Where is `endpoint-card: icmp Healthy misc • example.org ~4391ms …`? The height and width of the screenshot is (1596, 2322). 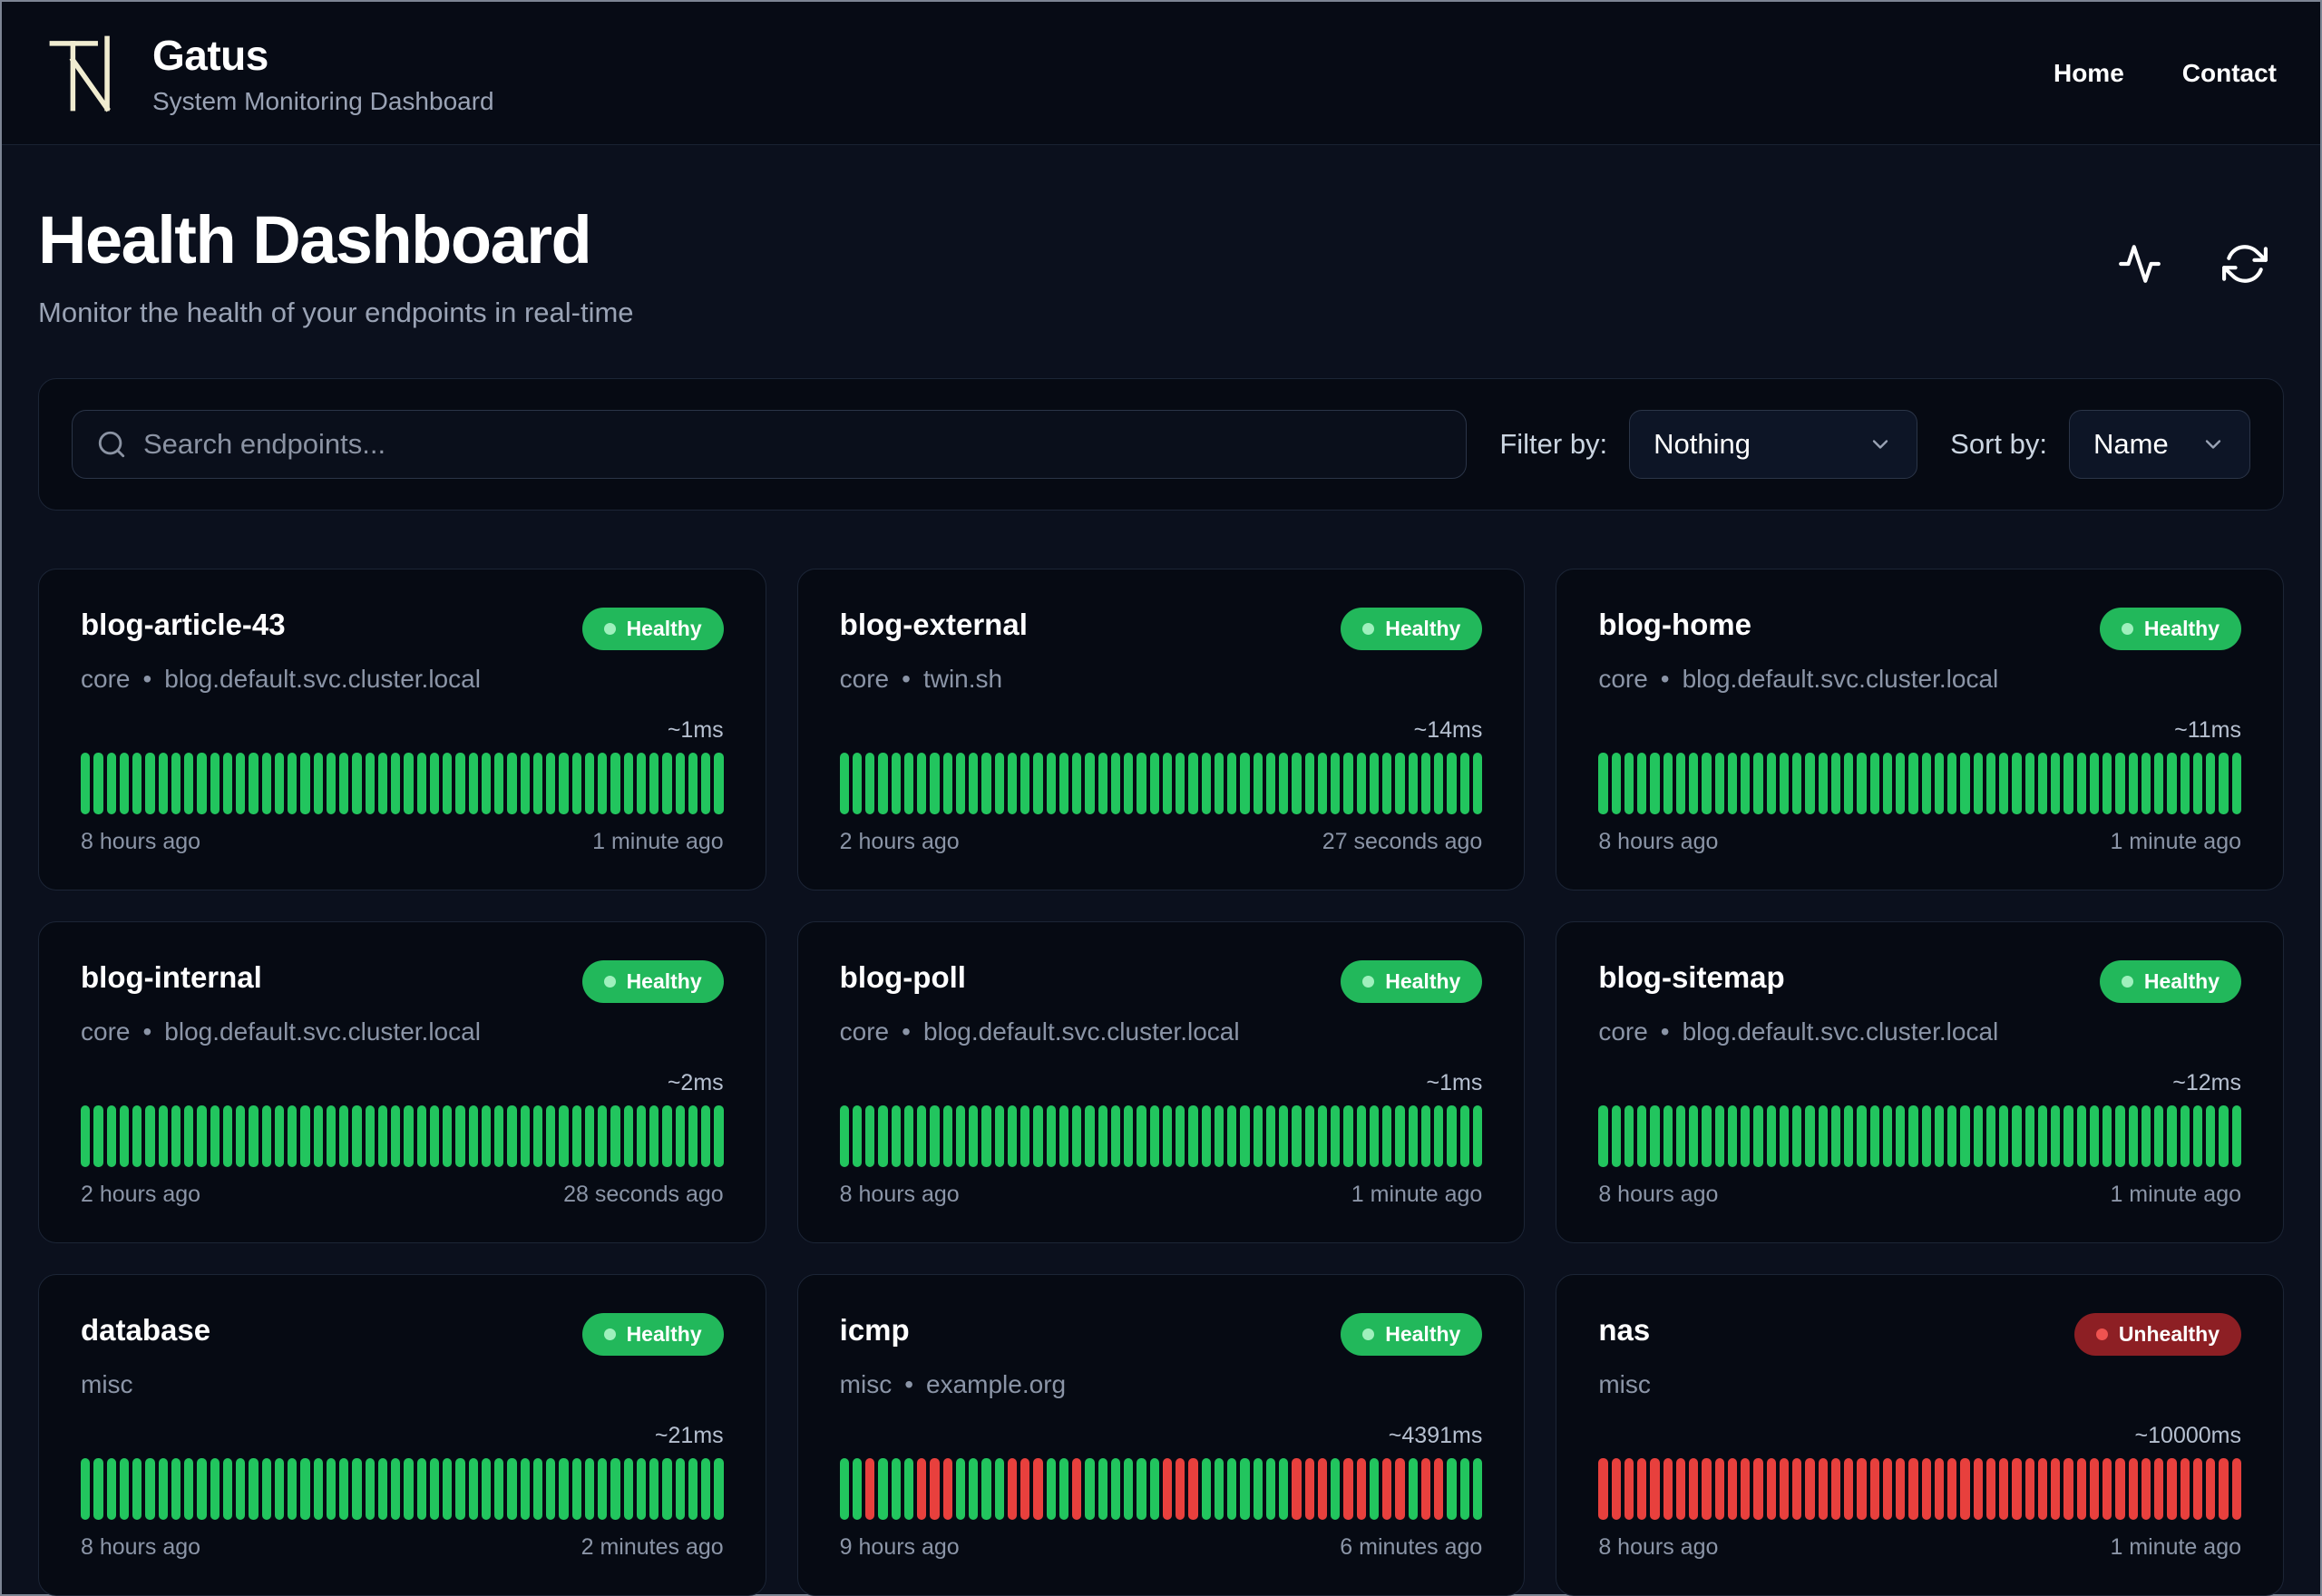
endpoint-card: icmp Healthy misc • example.org ~4391ms … is located at coordinates (1161, 1435).